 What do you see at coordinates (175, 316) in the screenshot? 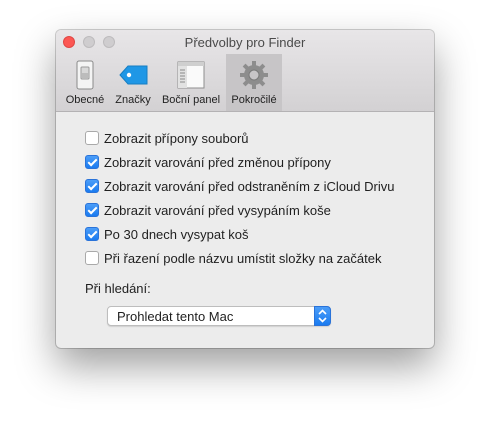
I see `search-scope-value: Prohledat tento Mac` at bounding box center [175, 316].